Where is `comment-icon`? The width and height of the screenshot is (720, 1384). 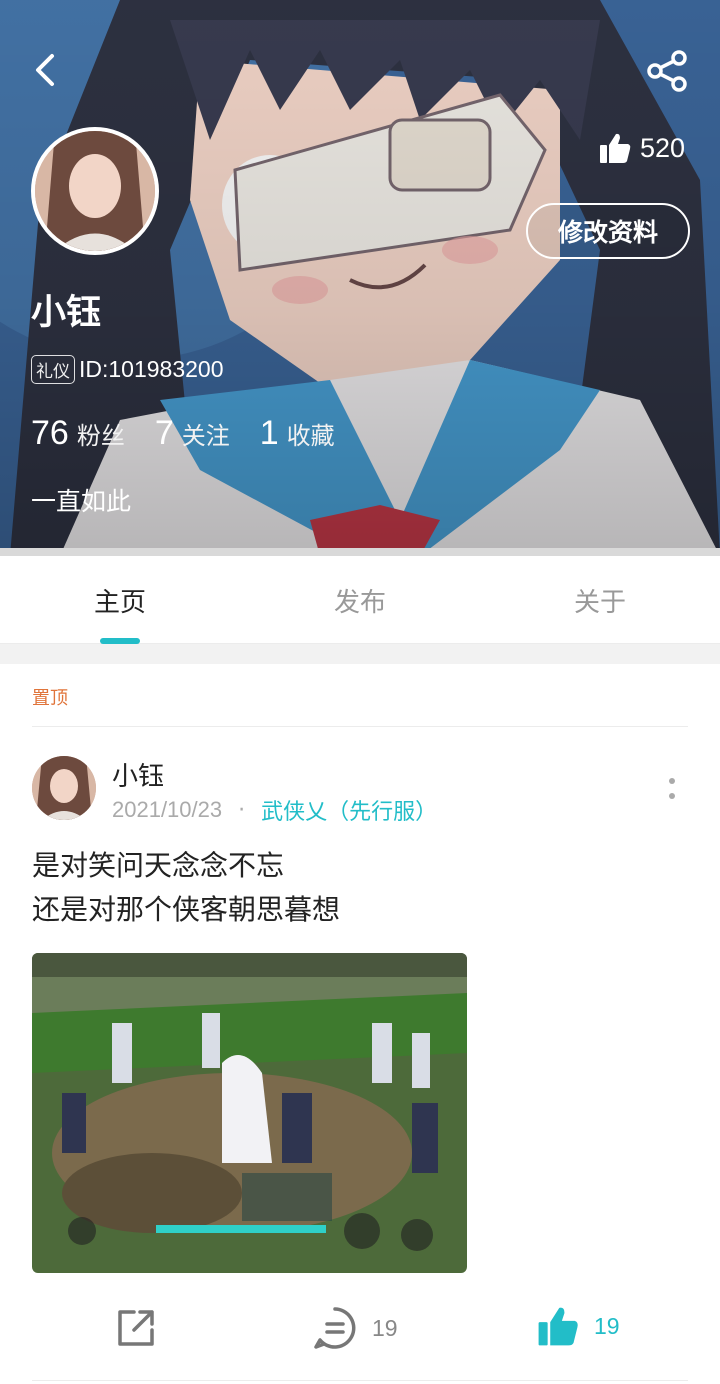 comment-icon is located at coordinates (335, 1328).